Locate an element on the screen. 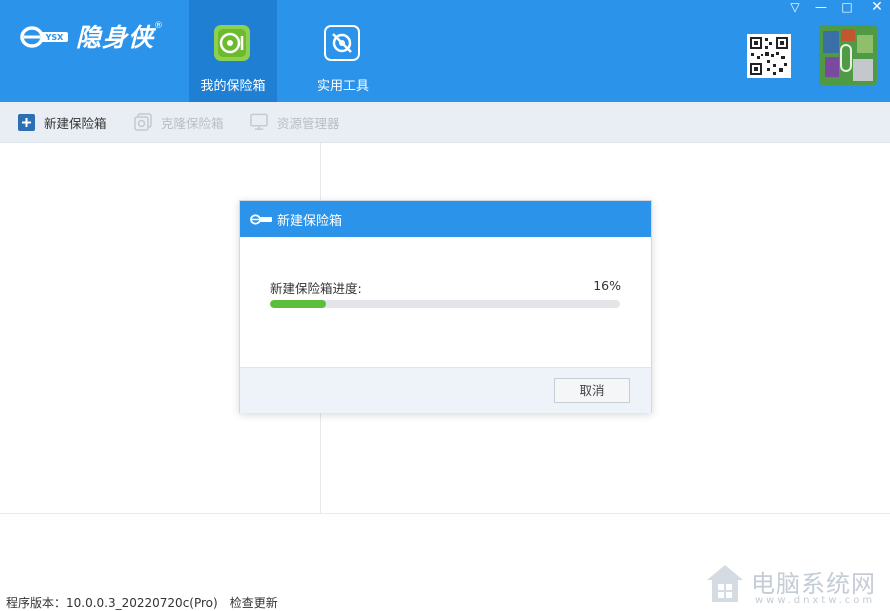 The width and height of the screenshot is (890, 611). progress-bar-fill is located at coordinates (298, 304).